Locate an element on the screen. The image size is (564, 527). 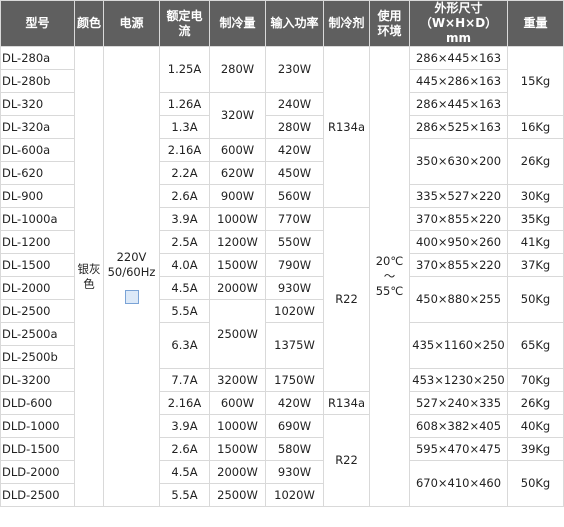
weight-cell: 37Kg is located at coordinates (535, 265).